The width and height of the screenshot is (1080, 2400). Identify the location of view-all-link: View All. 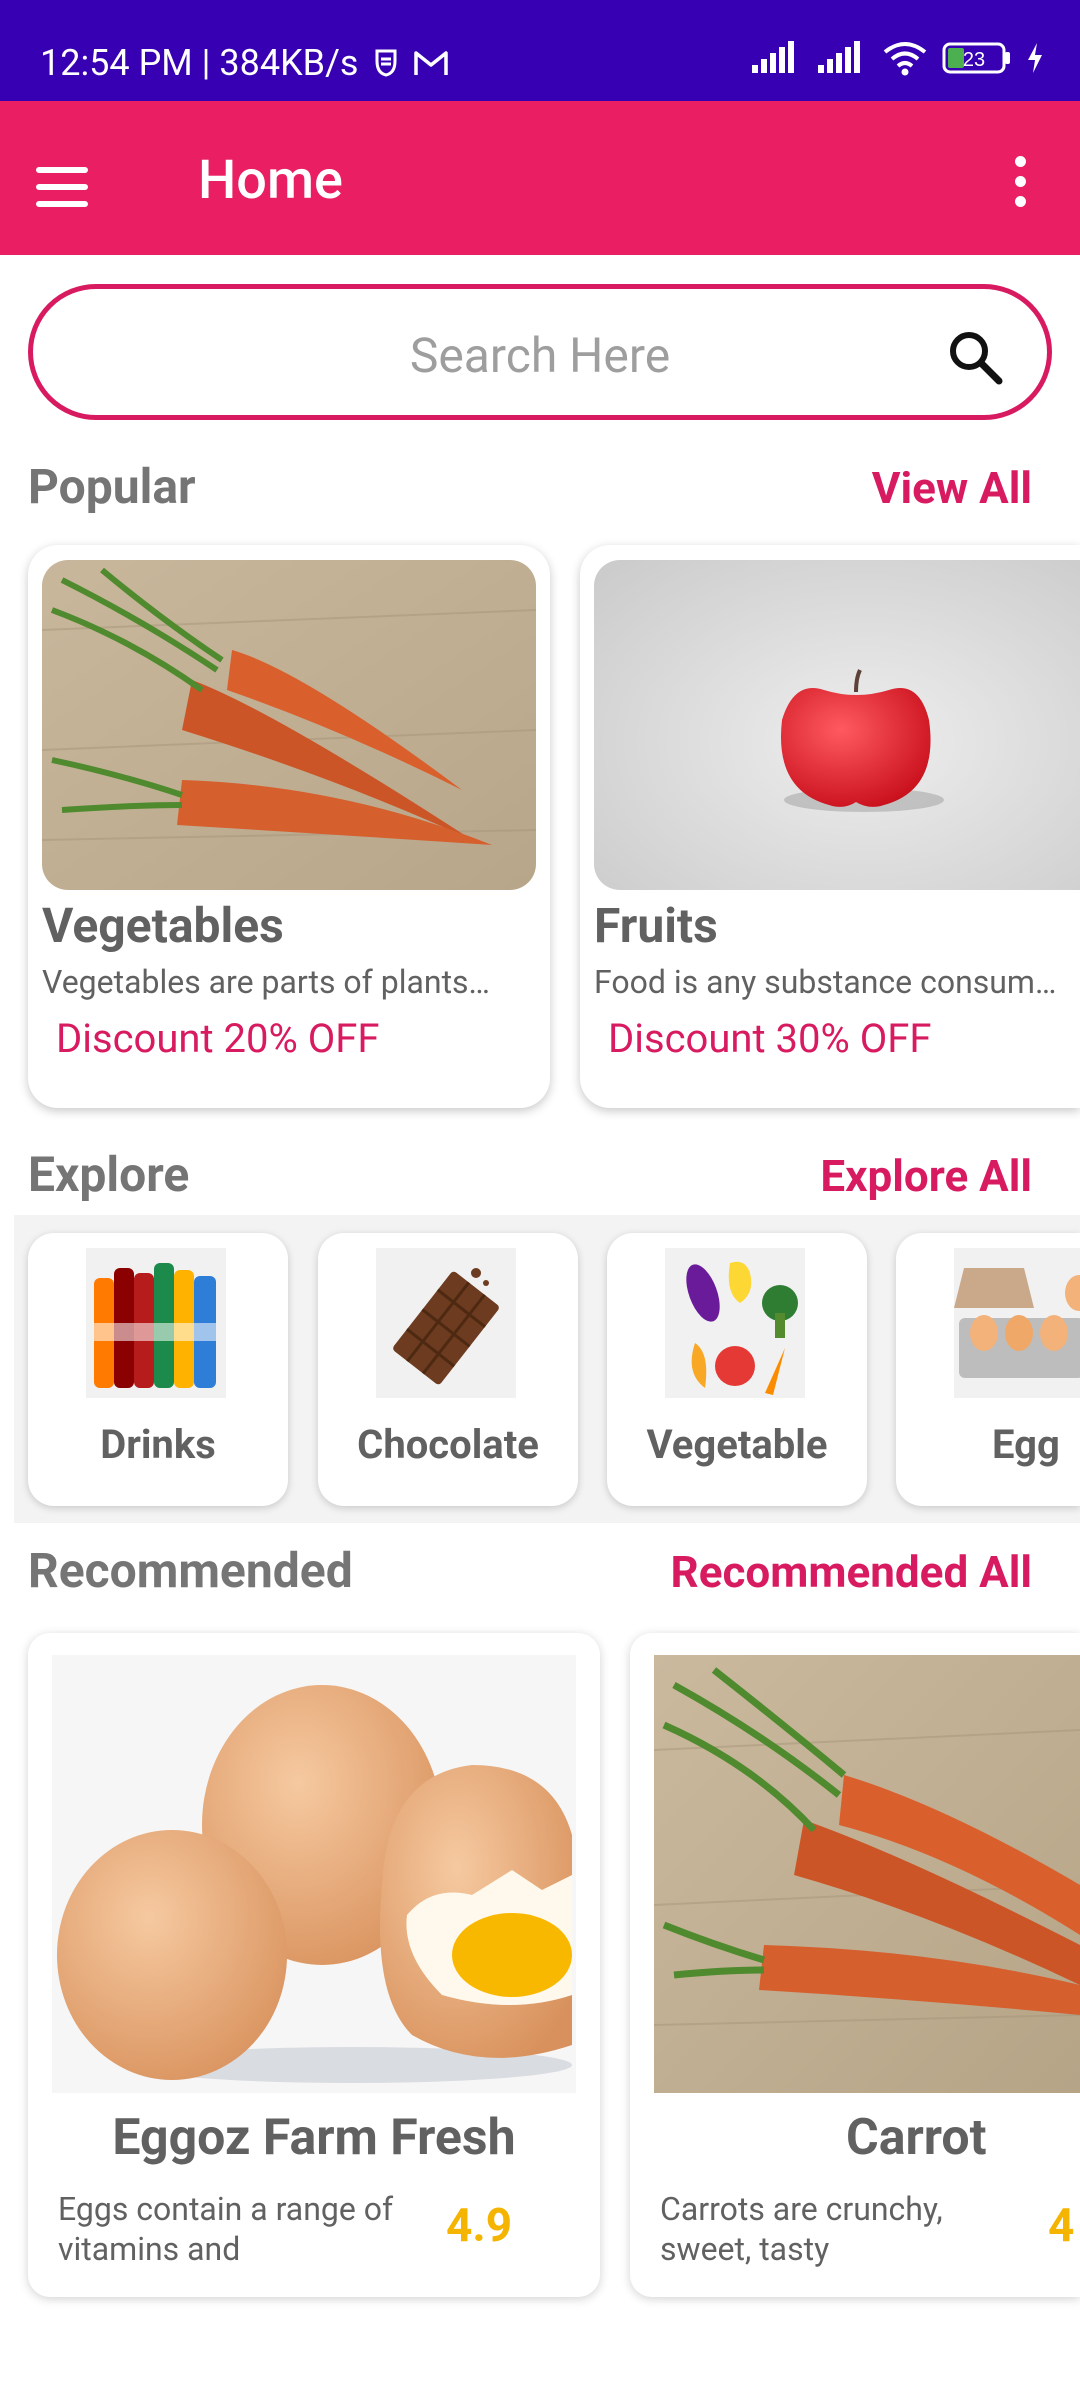
(952, 488).